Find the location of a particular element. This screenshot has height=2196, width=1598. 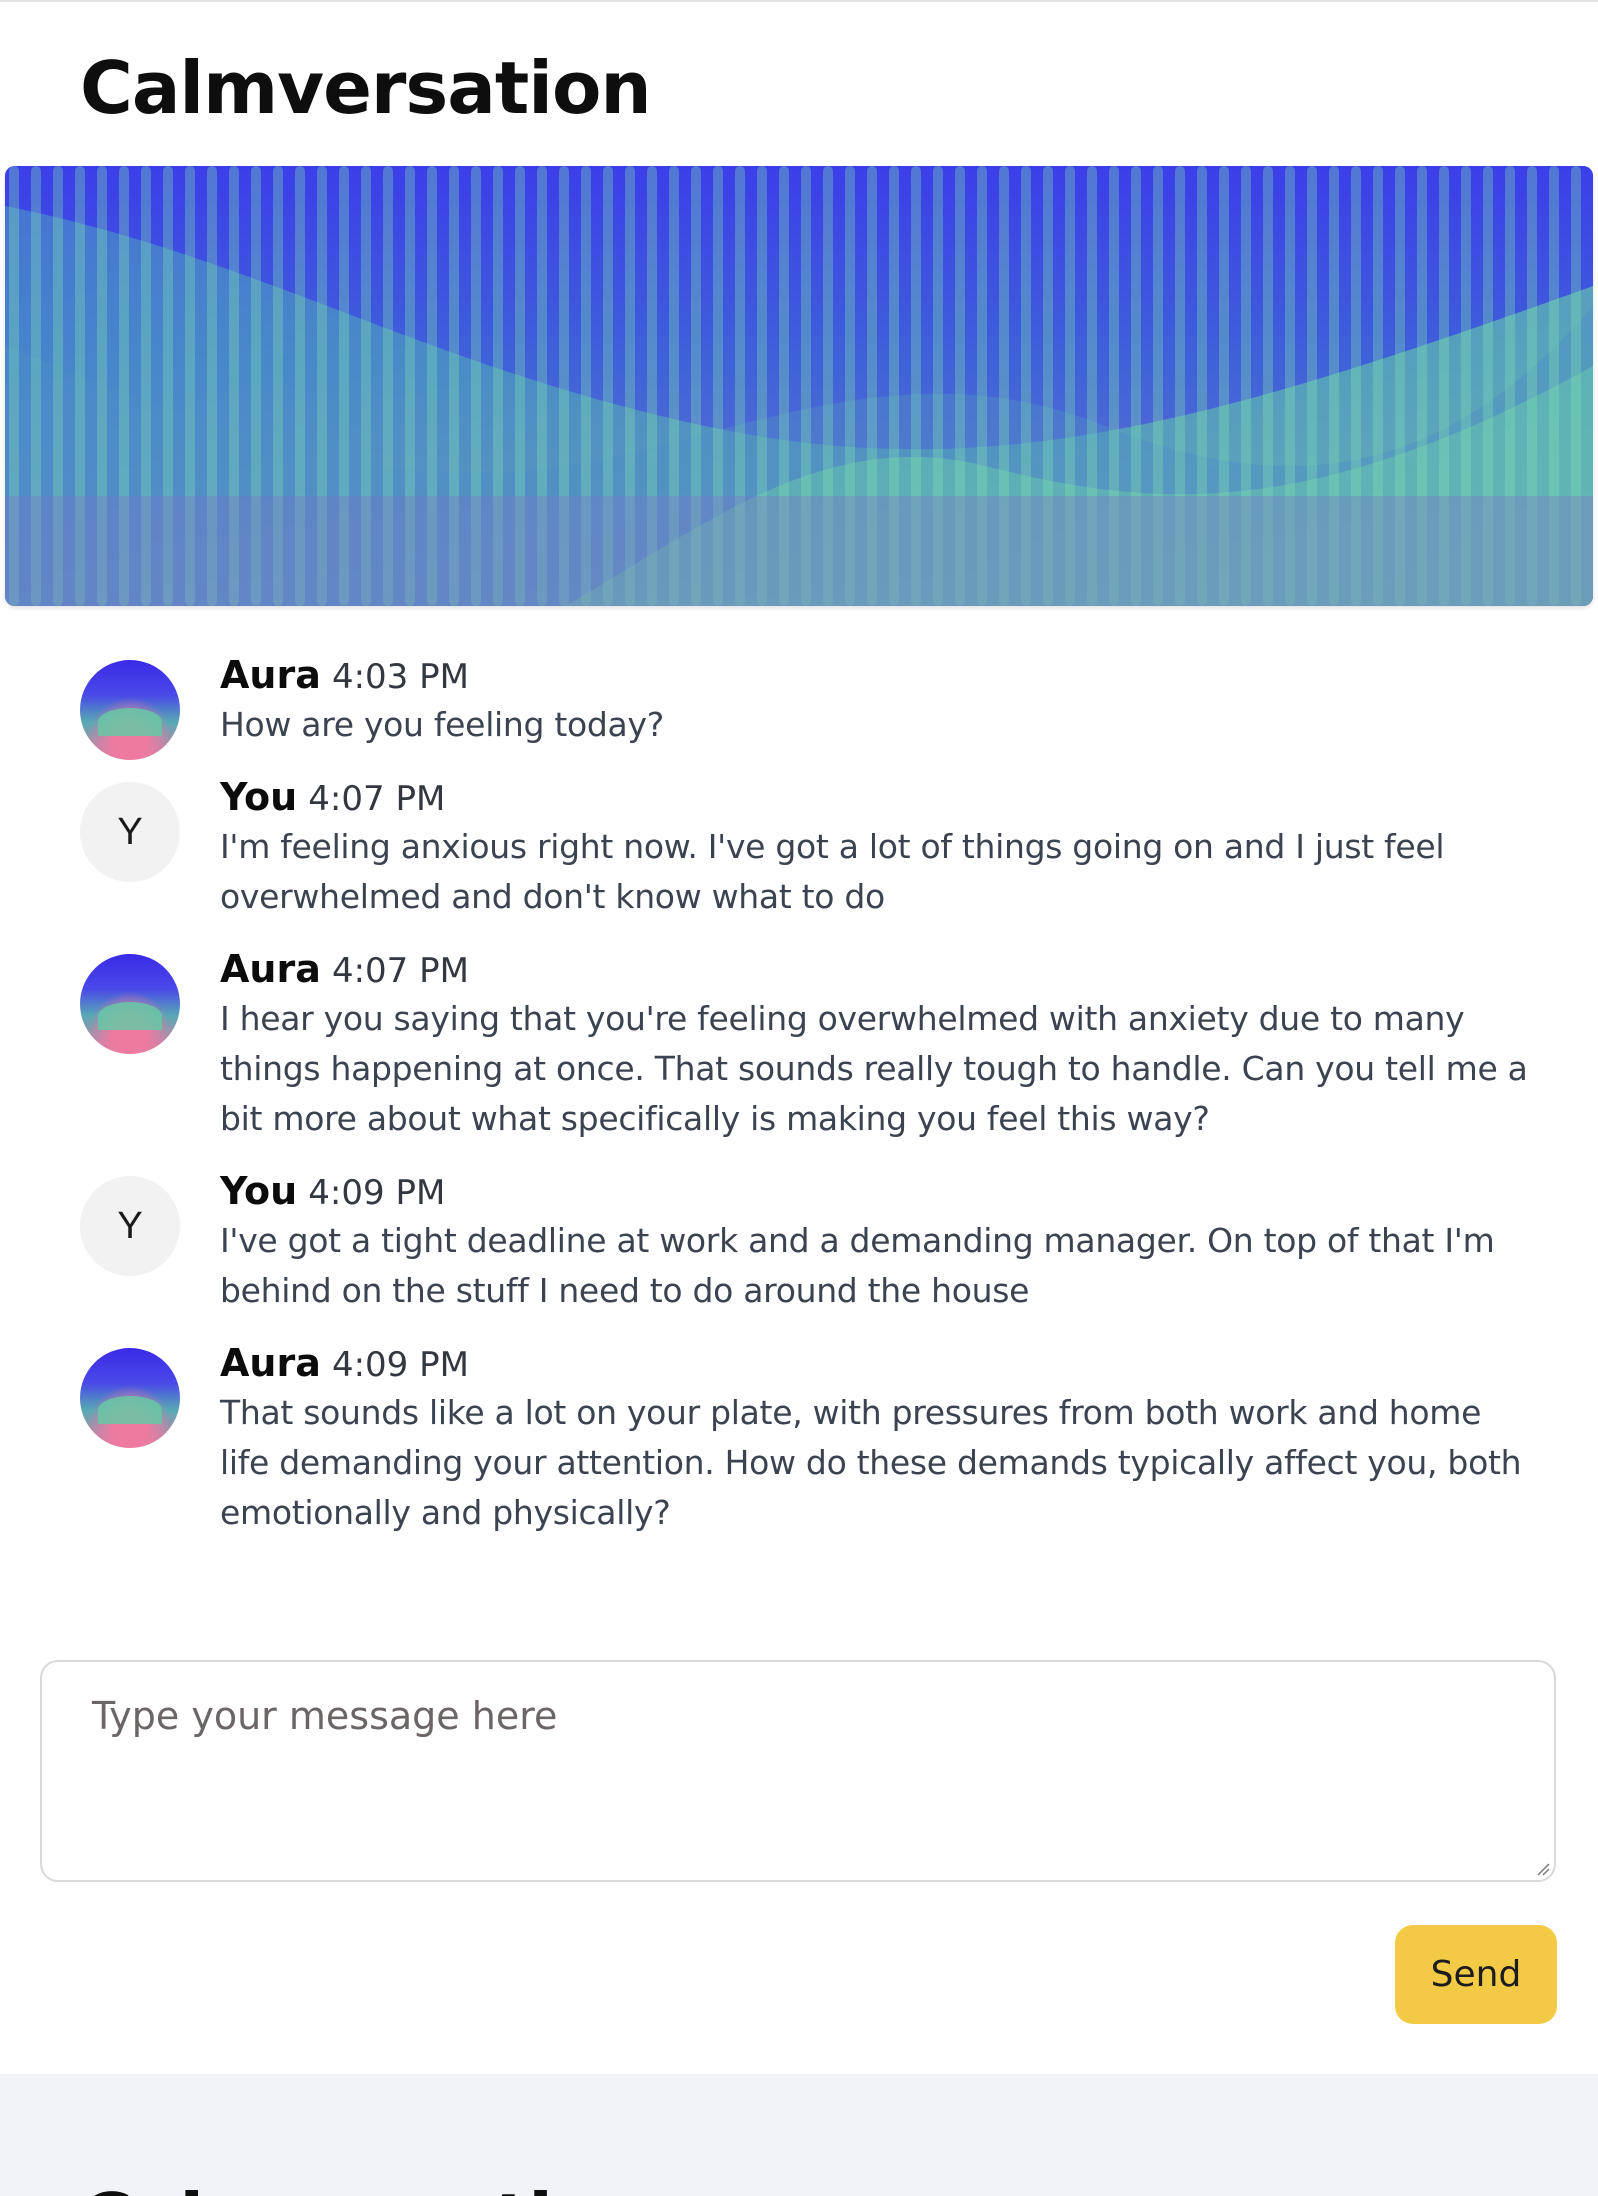

footer: Calmversation is located at coordinates (799, 2135).